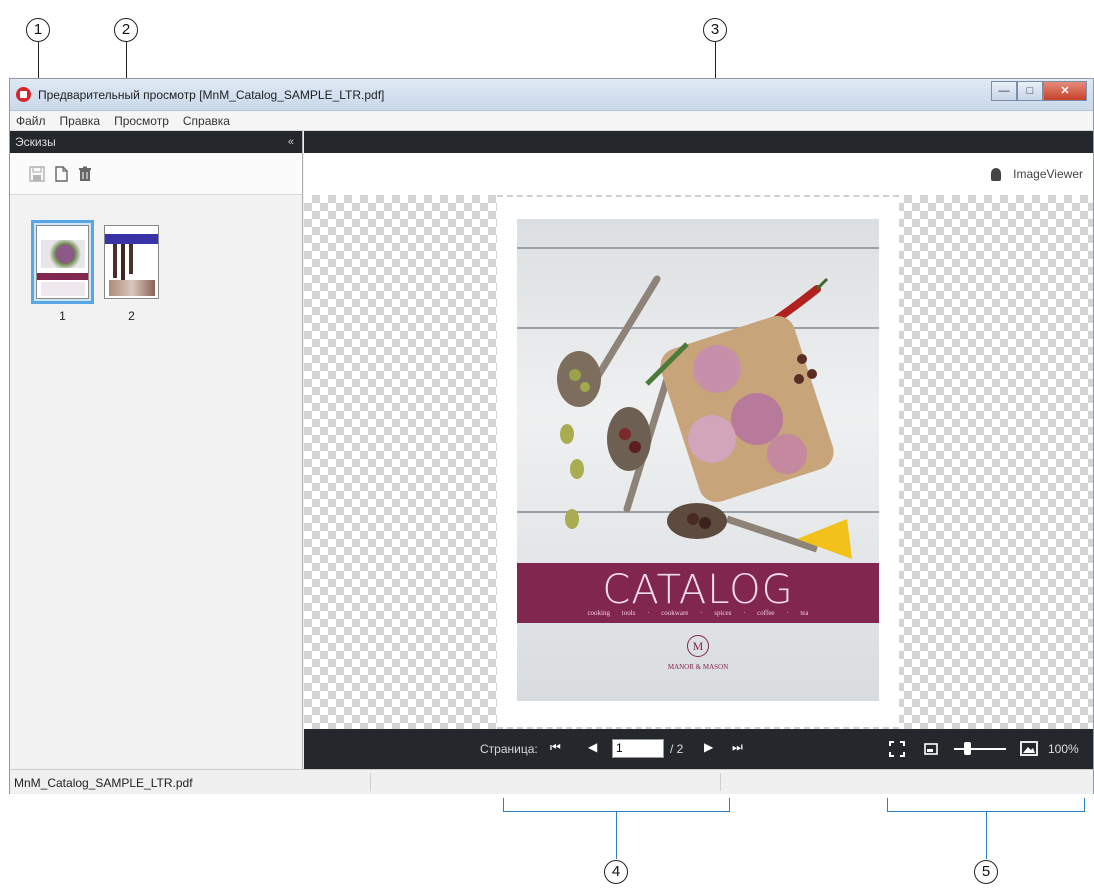 This screenshot has height=888, width=1094. Describe the element at coordinates (80, 121) in the screenshot. I see `menu-edit: Правка` at that location.